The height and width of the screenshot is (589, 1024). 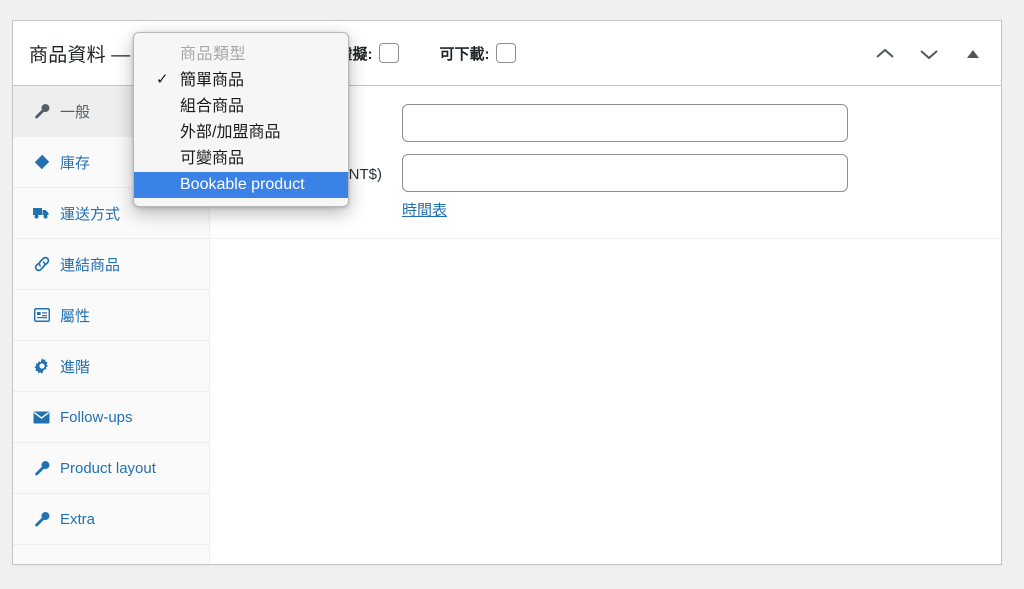 I want to click on sale-price-input, so click(x=625, y=173).